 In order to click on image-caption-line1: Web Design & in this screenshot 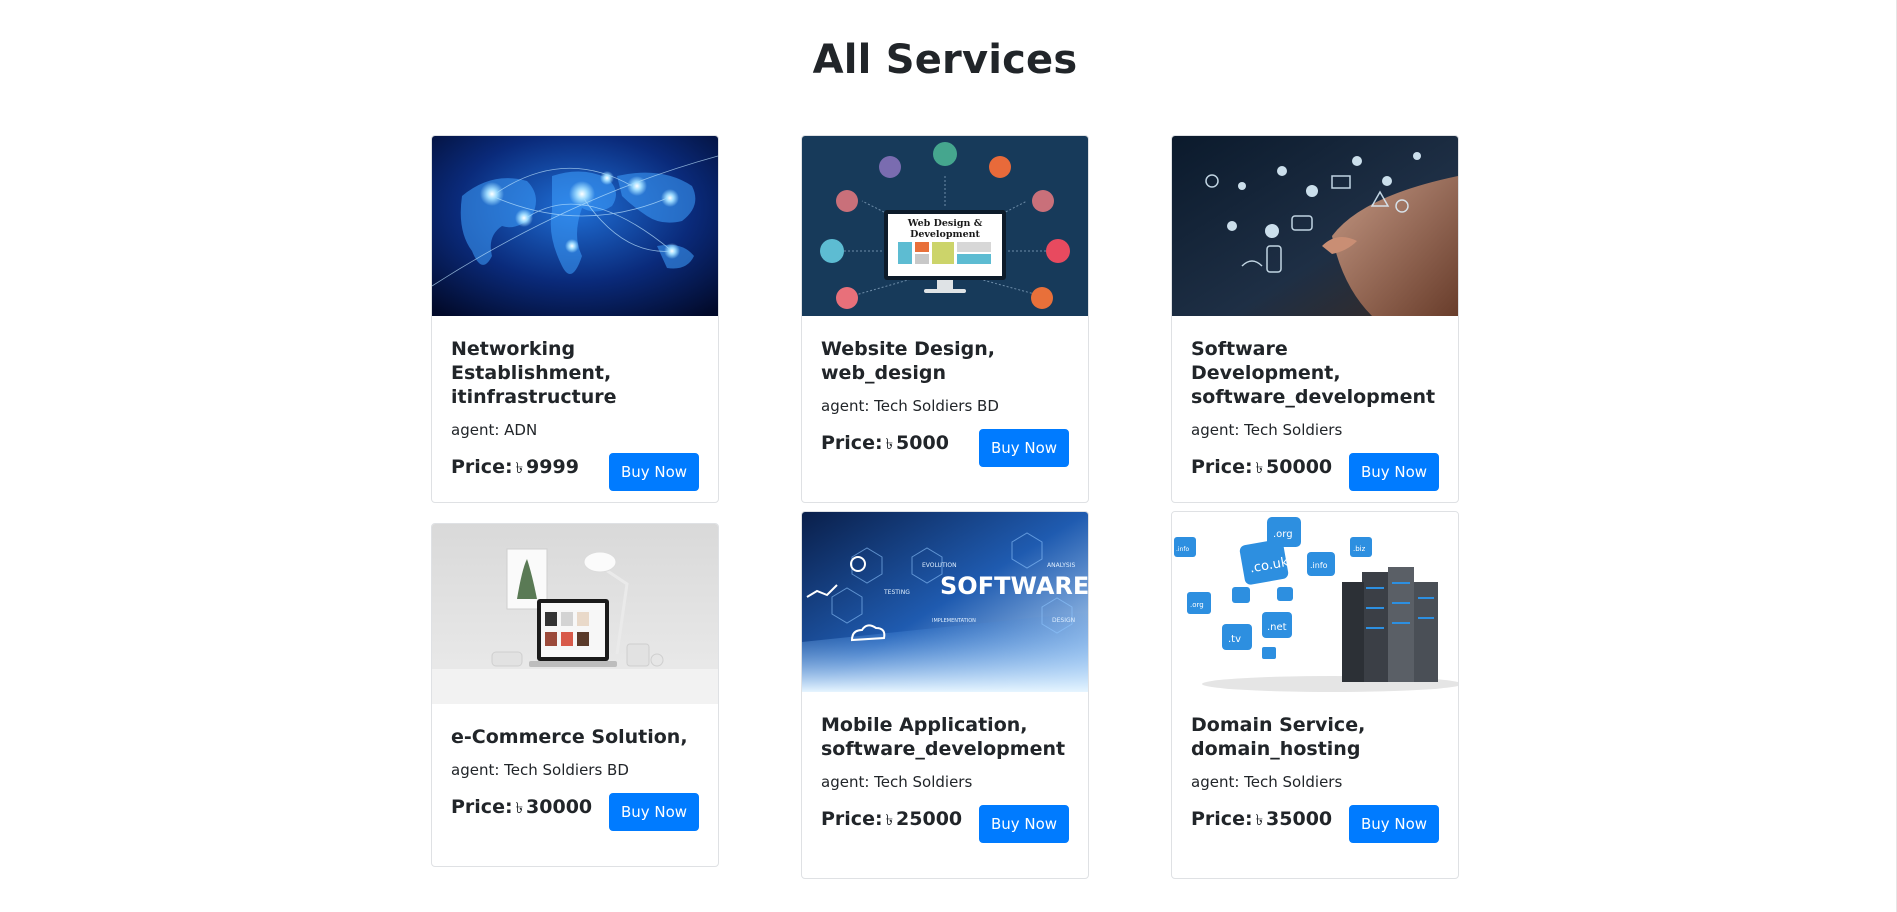, I will do `click(945, 223)`.